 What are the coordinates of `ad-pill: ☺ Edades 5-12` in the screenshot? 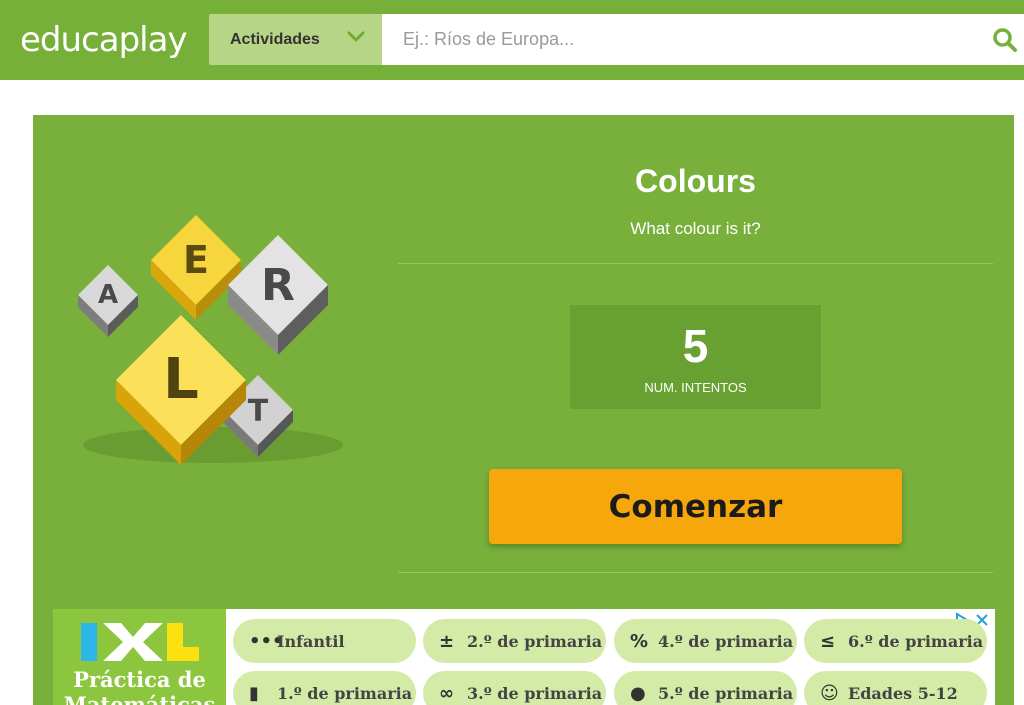 It's located at (895, 688).